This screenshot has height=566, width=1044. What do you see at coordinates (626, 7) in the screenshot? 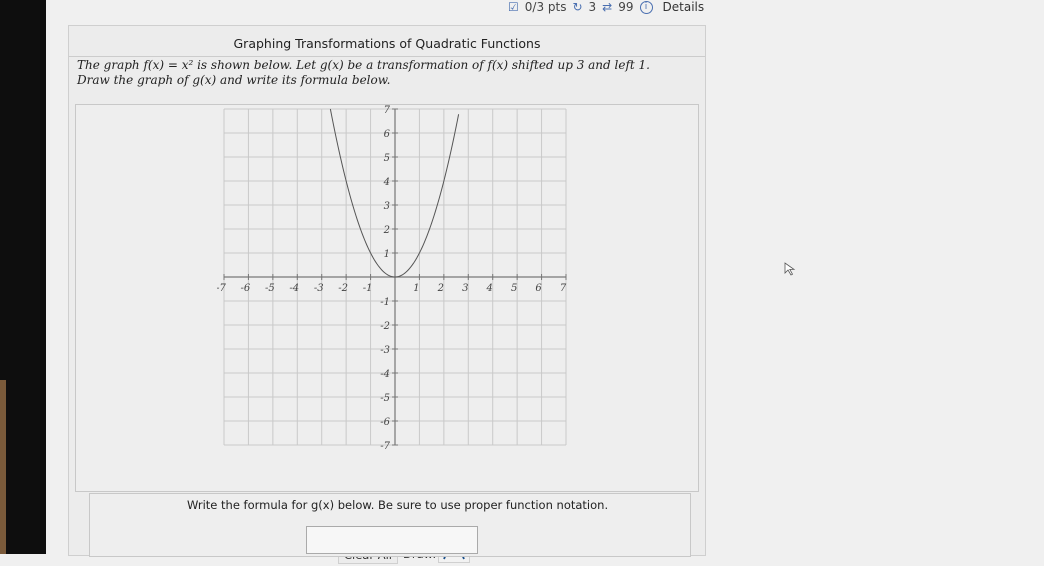
I see `attempts-count: 99` at bounding box center [626, 7].